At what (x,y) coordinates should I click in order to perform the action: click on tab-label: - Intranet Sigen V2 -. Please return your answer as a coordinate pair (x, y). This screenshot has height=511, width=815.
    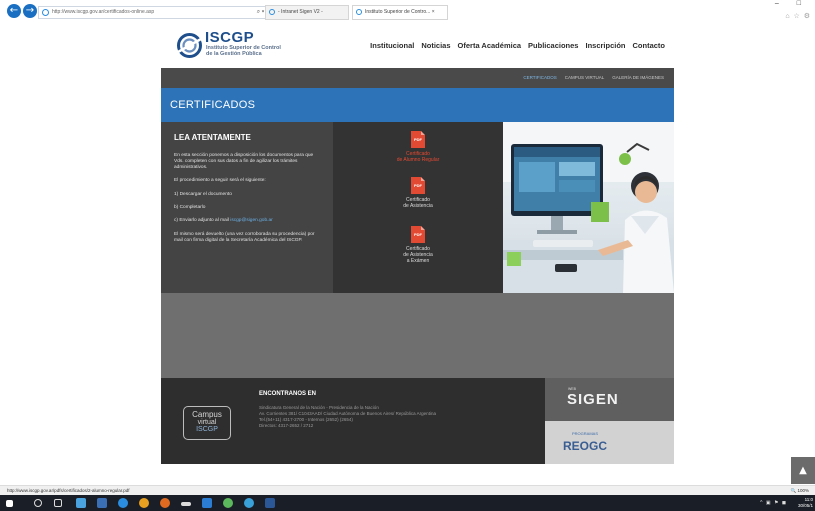
    Looking at the image, I should click on (300, 12).